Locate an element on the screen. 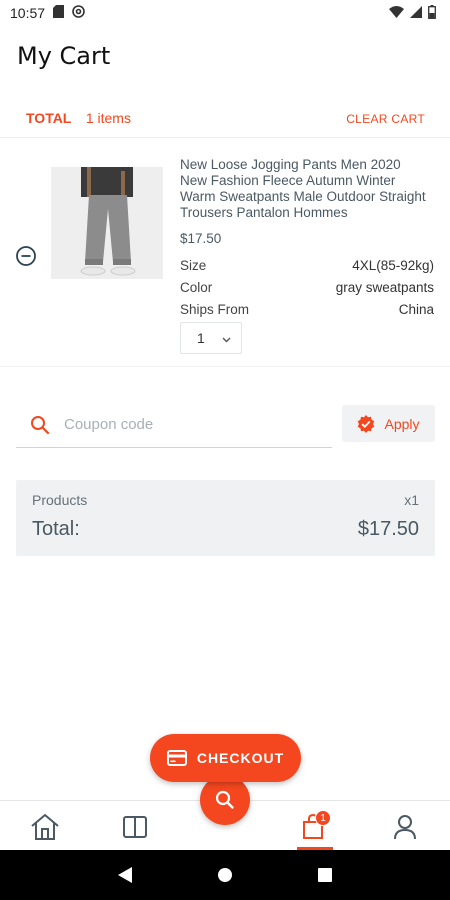 The image size is (450, 900). total-value: $17.50 is located at coordinates (388, 529).